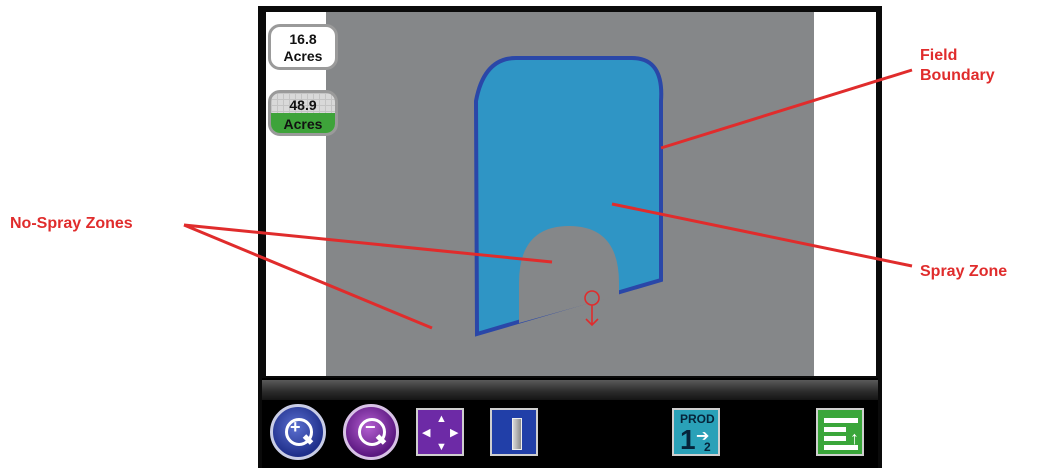 Image resolution: width=1044 pixels, height=468 pixels. I want to click on total-area-badge: 48.9 Acres, so click(303, 113).